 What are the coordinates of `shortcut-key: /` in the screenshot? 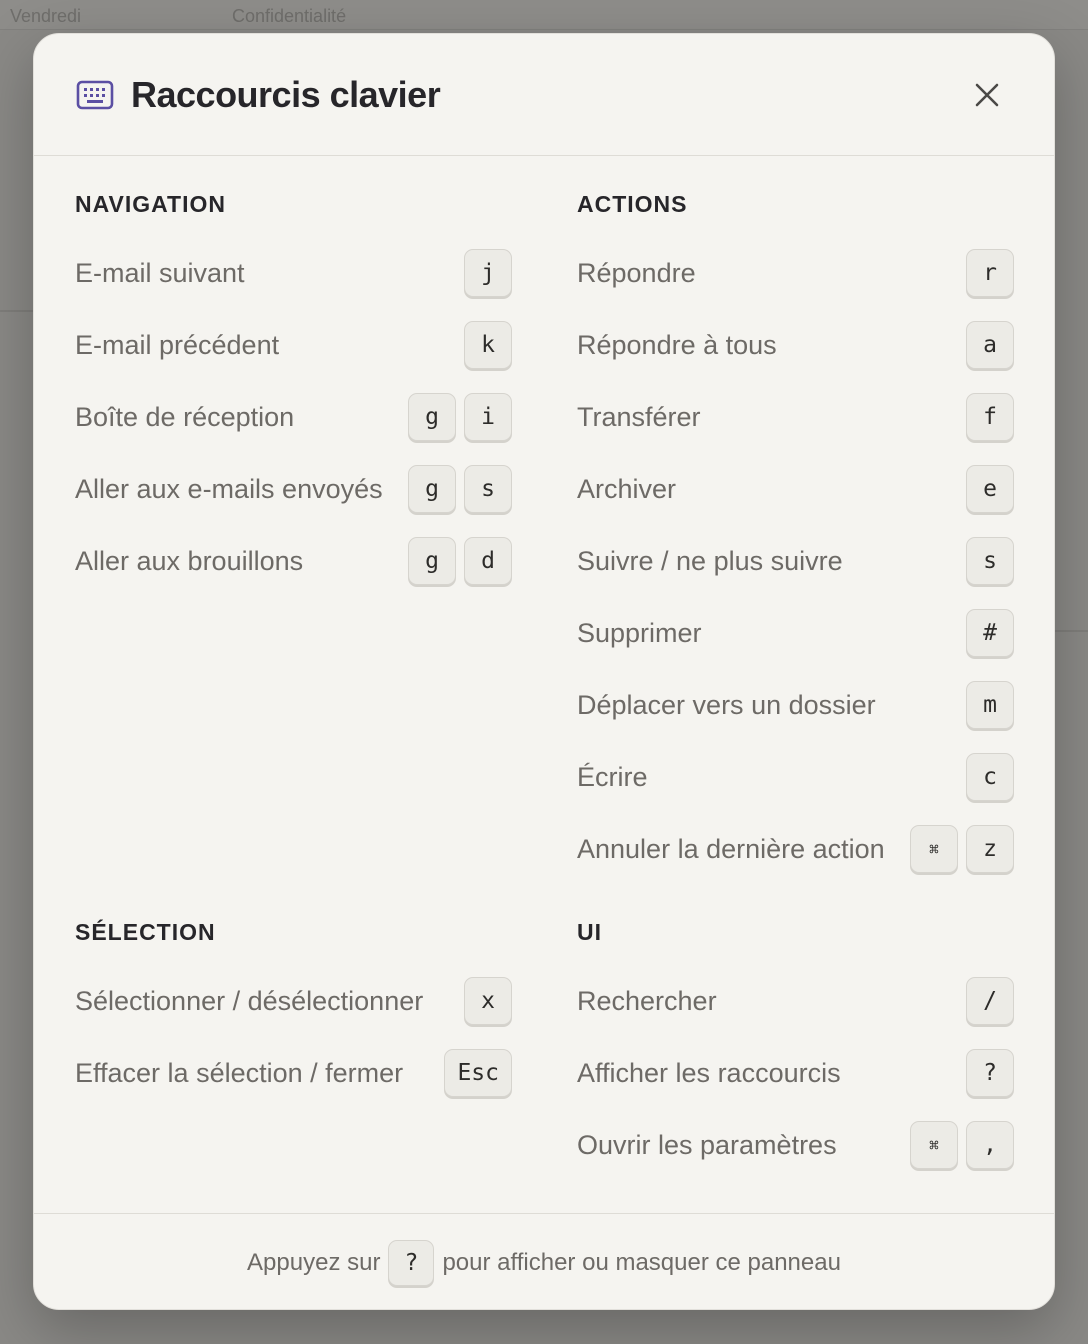 It's located at (990, 1001).